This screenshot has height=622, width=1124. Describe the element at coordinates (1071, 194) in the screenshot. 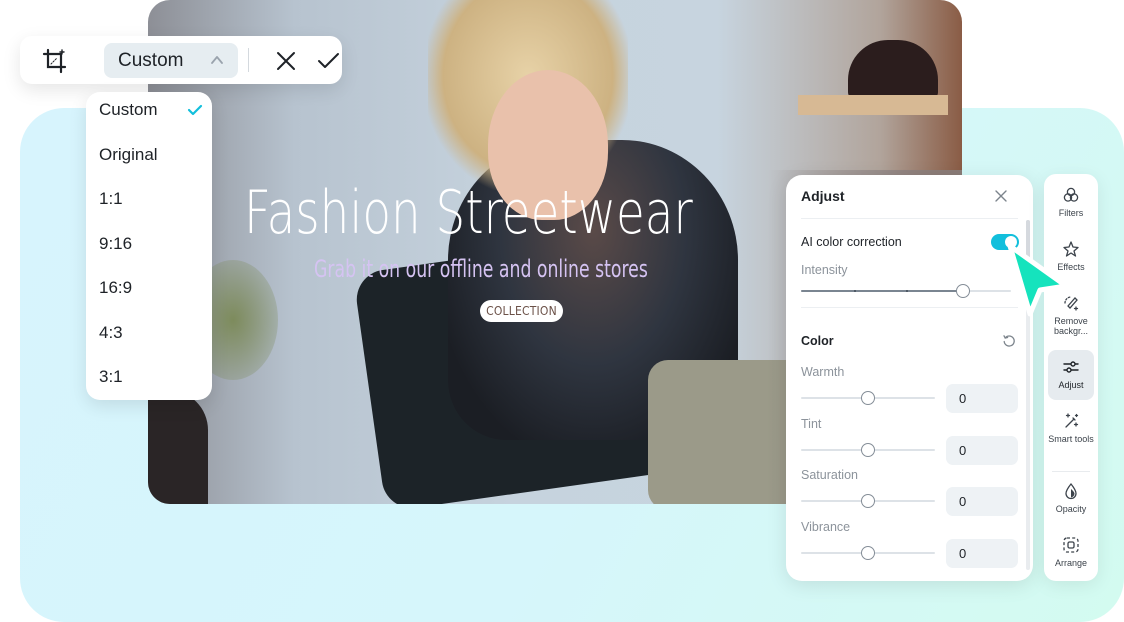

I see `filters-icon` at that location.